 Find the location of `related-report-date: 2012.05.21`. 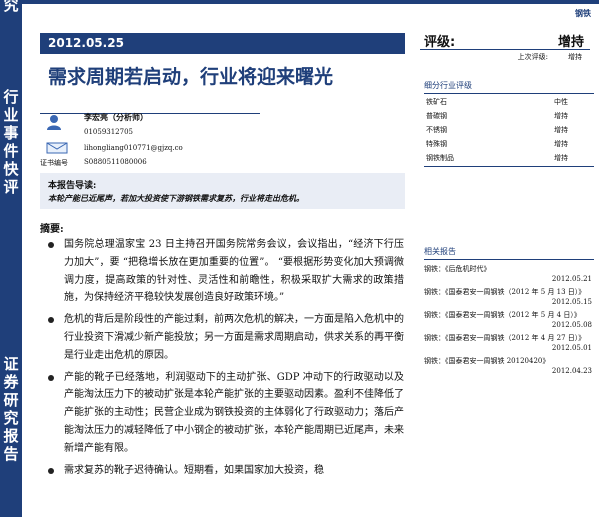

related-report-date: 2012.05.21 is located at coordinates (571, 279).